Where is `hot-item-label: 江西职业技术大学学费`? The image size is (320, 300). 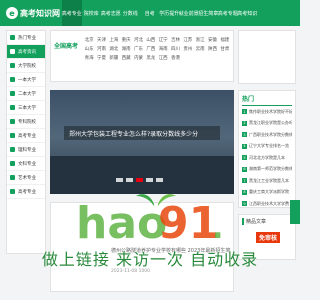
hot-item-label: 江西职业技术大学学费 is located at coordinates (269, 203).